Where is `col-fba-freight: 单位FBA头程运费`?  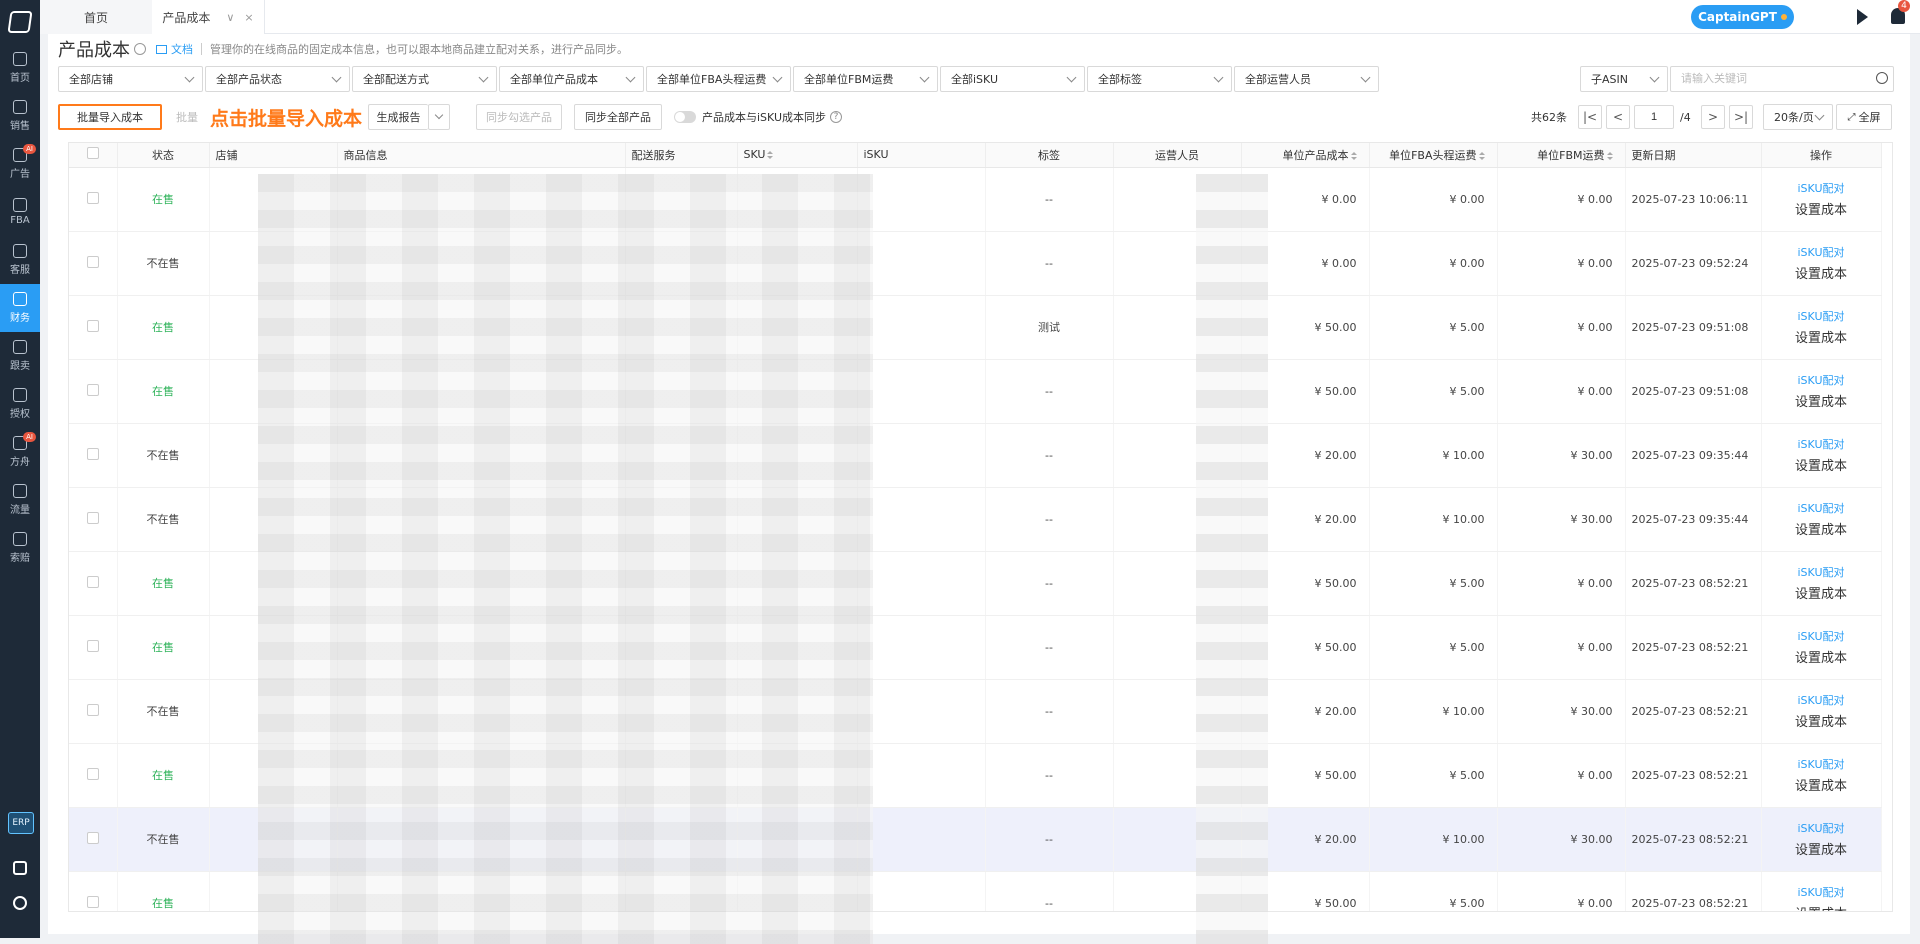
col-fba-freight: 单位FBA头程运费 is located at coordinates (1433, 155).